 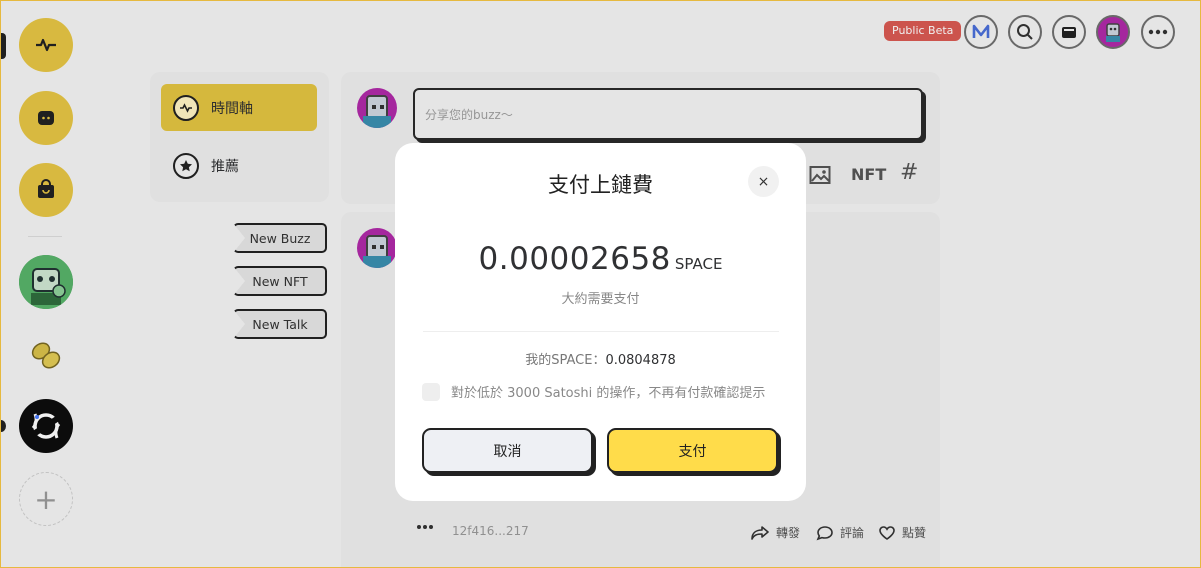 I want to click on skip-confirm-checkbox, so click(x=431, y=391).